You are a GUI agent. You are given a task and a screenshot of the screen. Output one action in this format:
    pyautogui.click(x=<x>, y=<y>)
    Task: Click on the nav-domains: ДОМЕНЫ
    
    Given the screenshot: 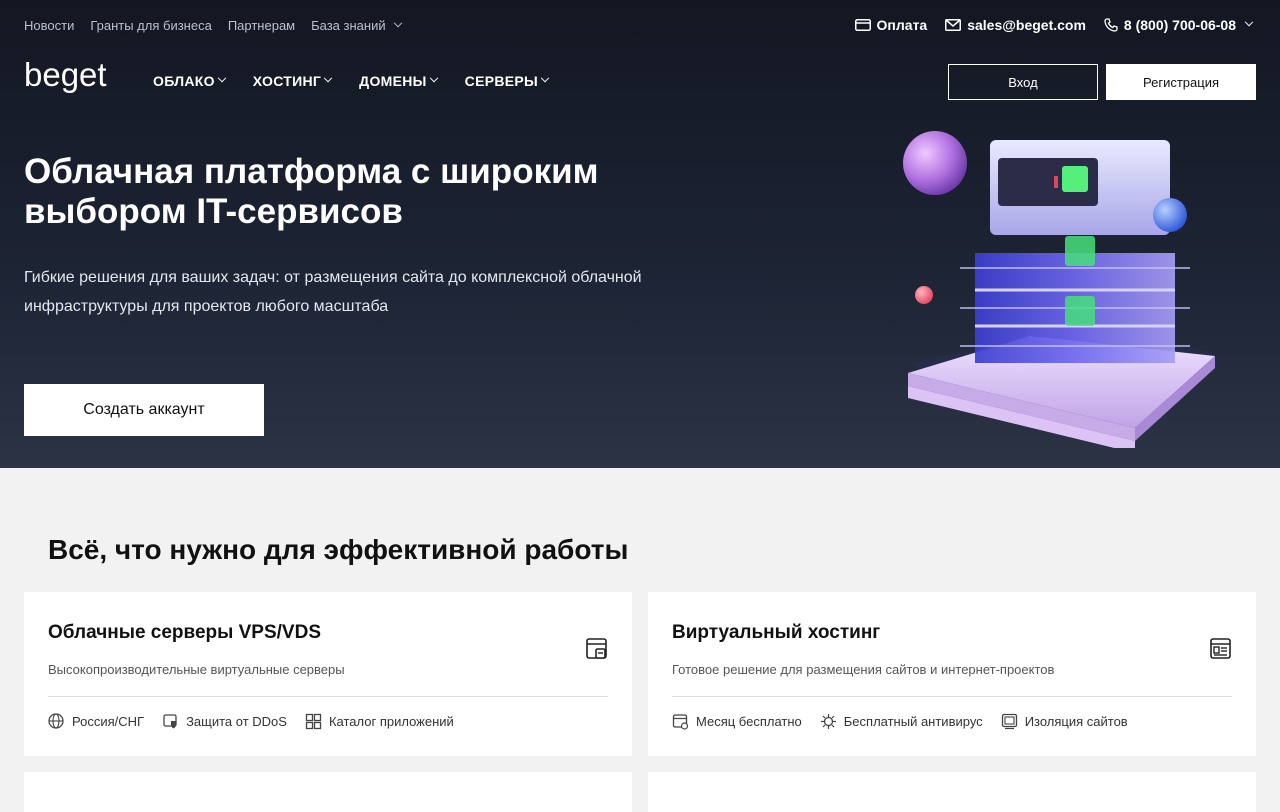 What is the action you would take?
    pyautogui.click(x=398, y=81)
    